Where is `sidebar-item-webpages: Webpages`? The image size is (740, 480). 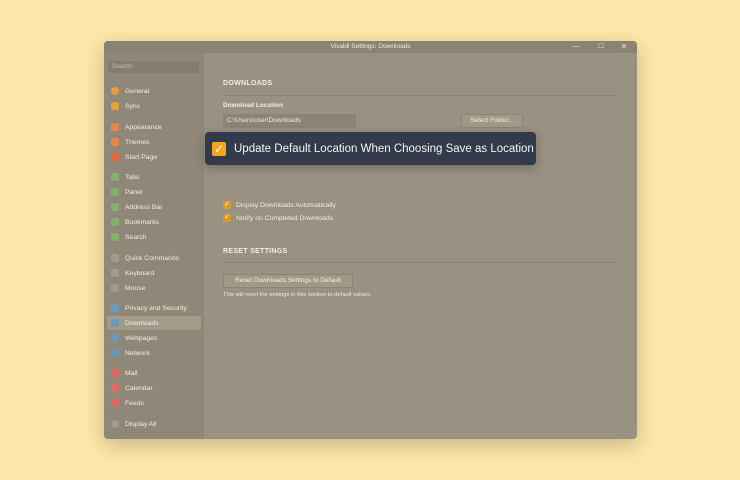
sidebar-item-webpages: Webpages is located at coordinates (154, 338).